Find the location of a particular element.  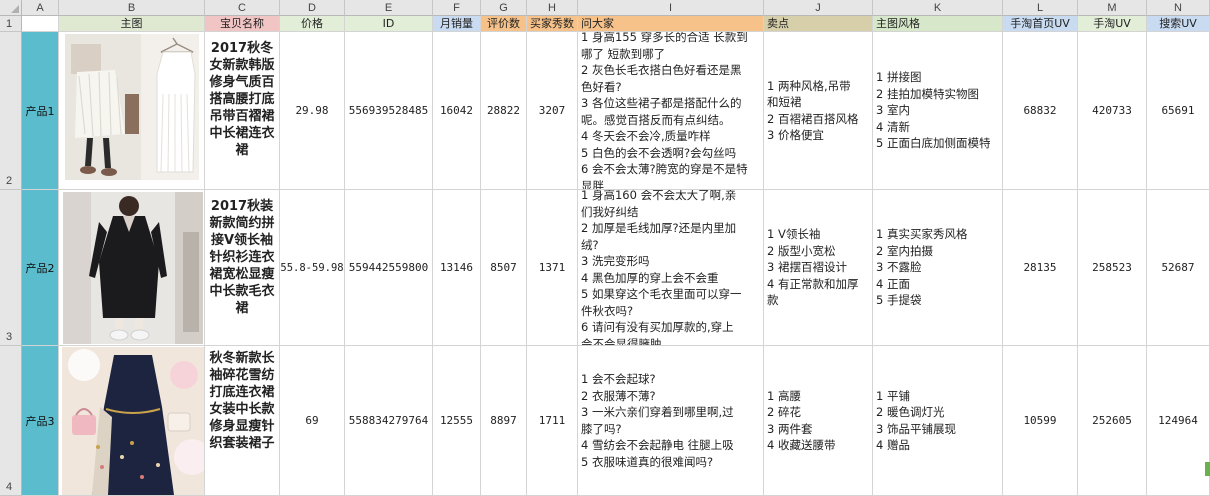

product-label-cell: 产品1 is located at coordinates (40, 111).